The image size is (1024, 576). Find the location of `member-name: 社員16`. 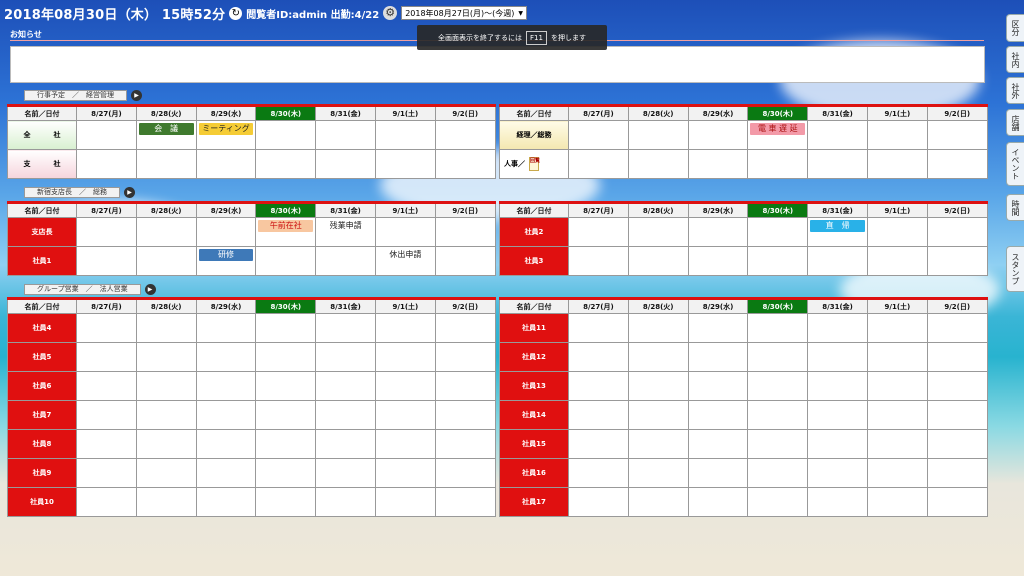

member-name: 社員16 is located at coordinates (534, 473).